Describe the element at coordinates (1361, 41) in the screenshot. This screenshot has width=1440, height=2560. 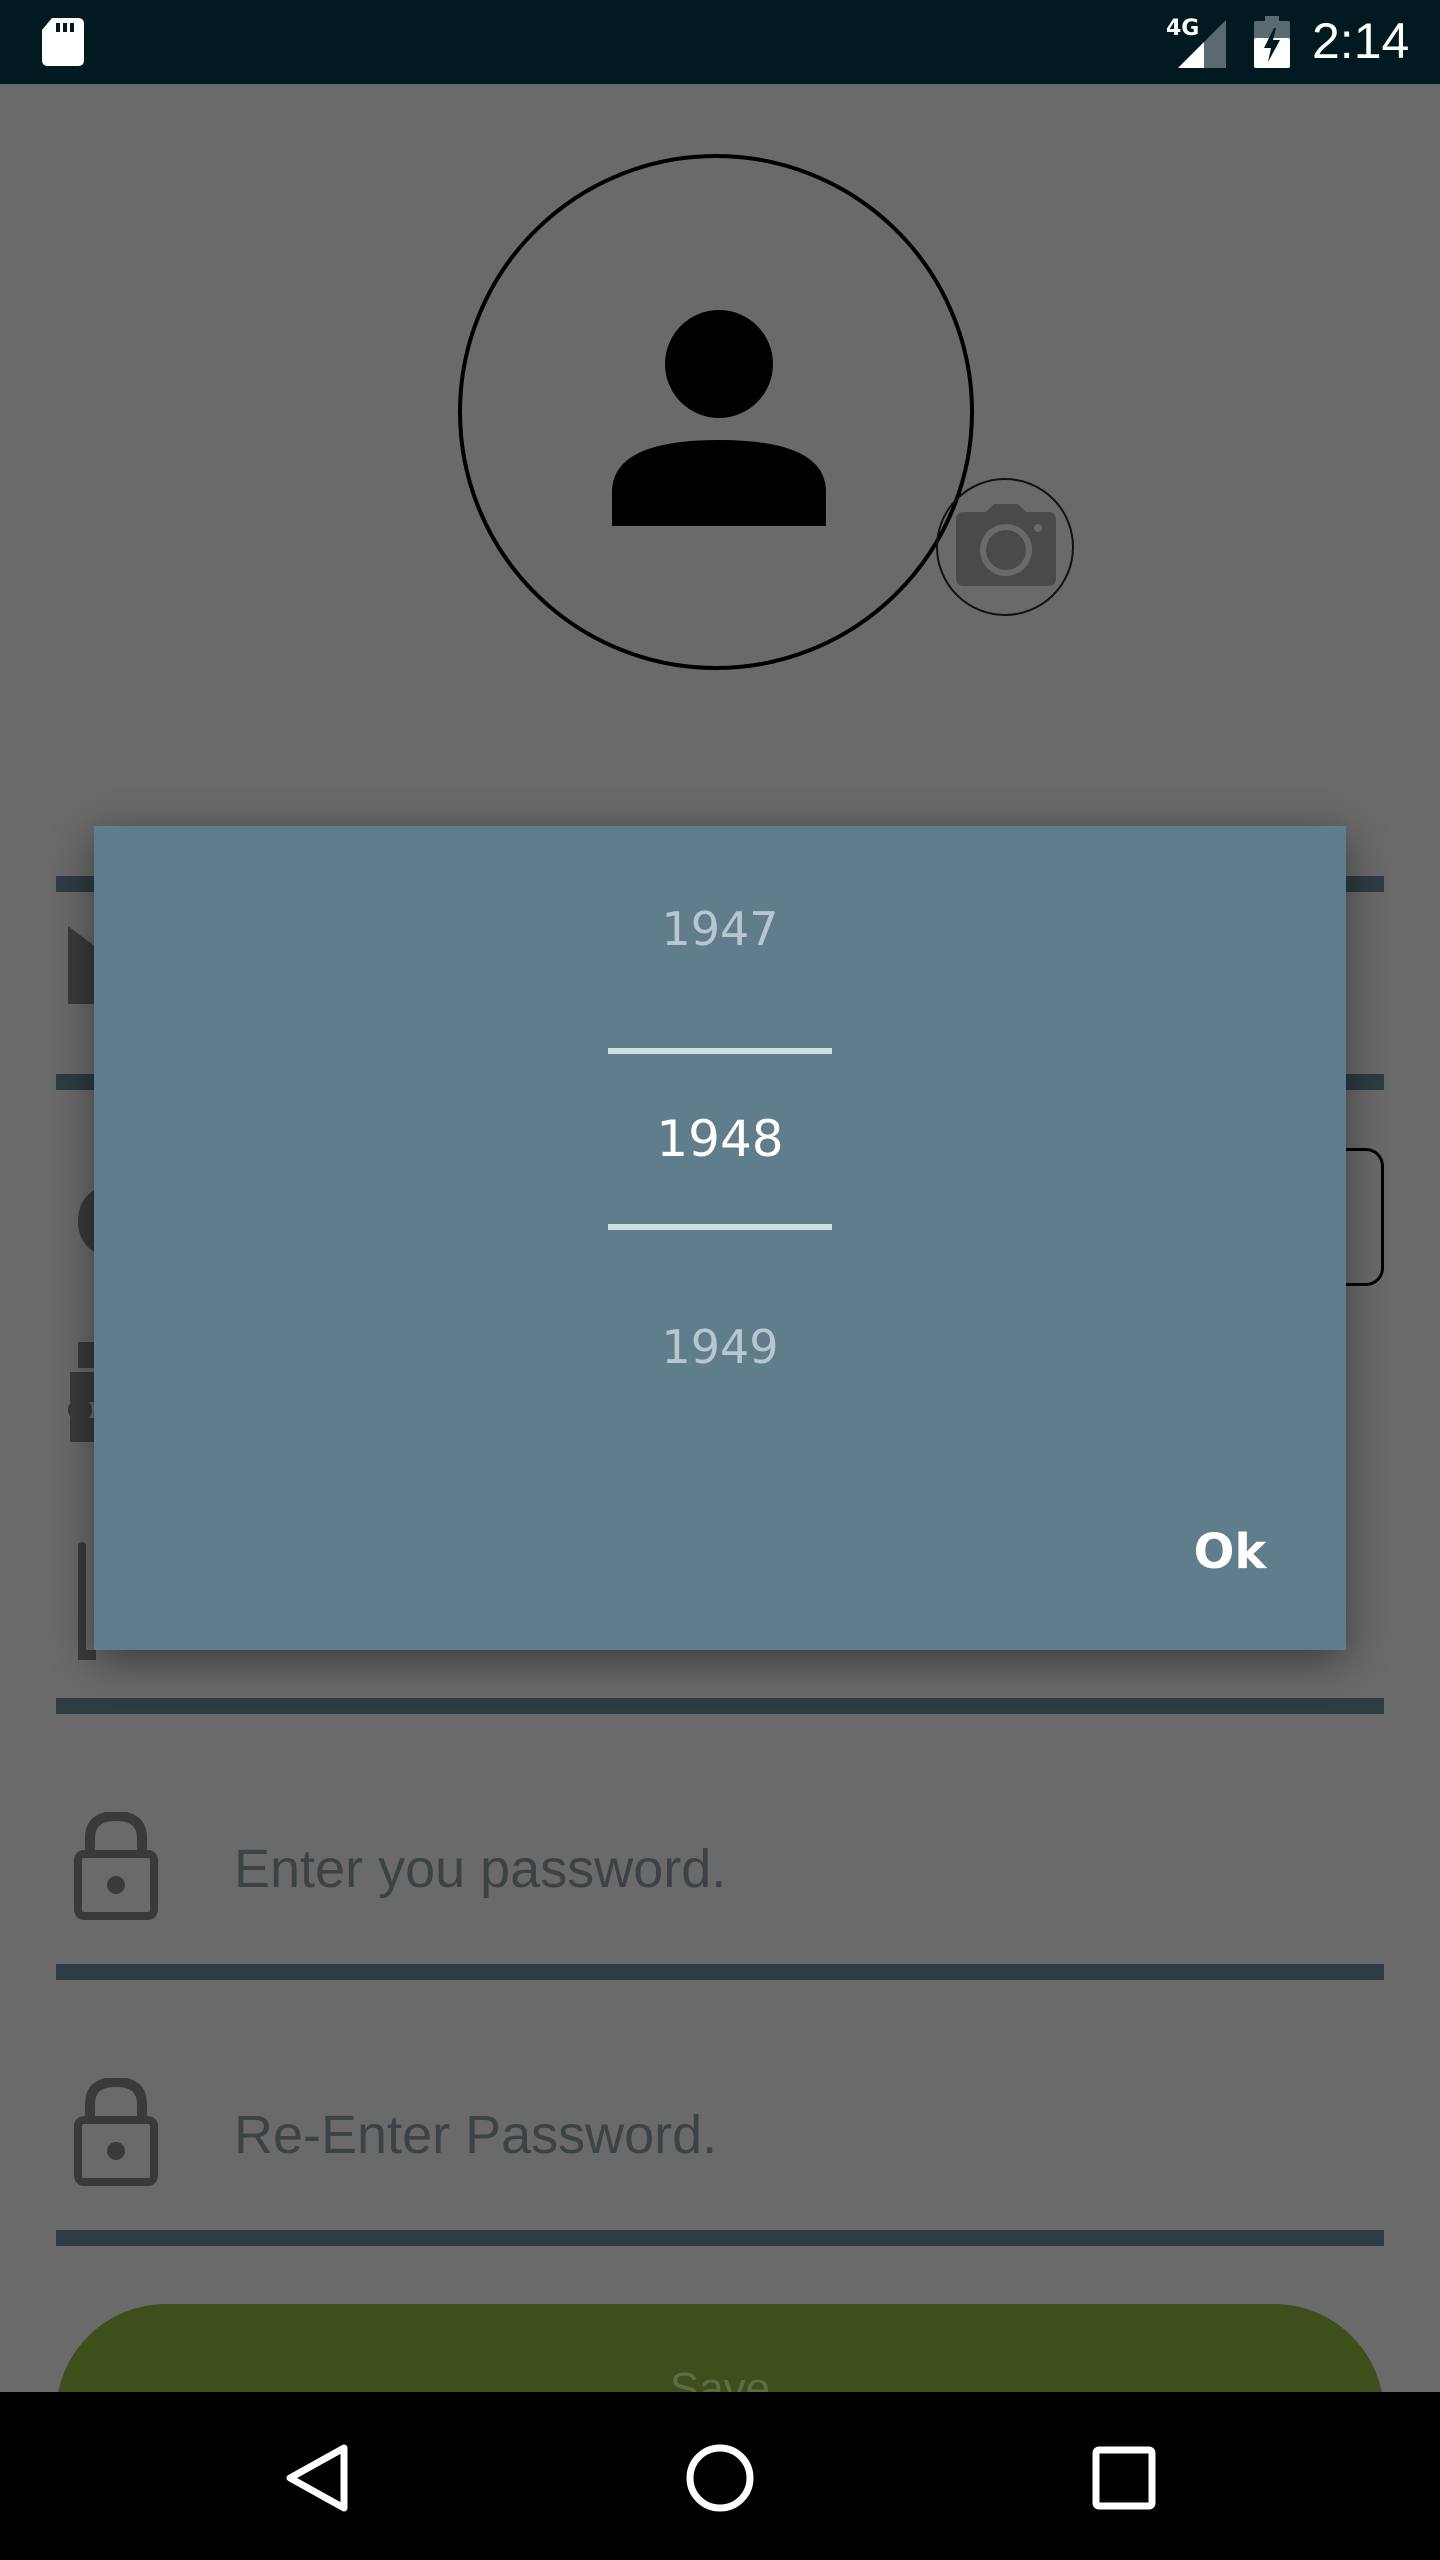
I see `clock: 2:14` at that location.